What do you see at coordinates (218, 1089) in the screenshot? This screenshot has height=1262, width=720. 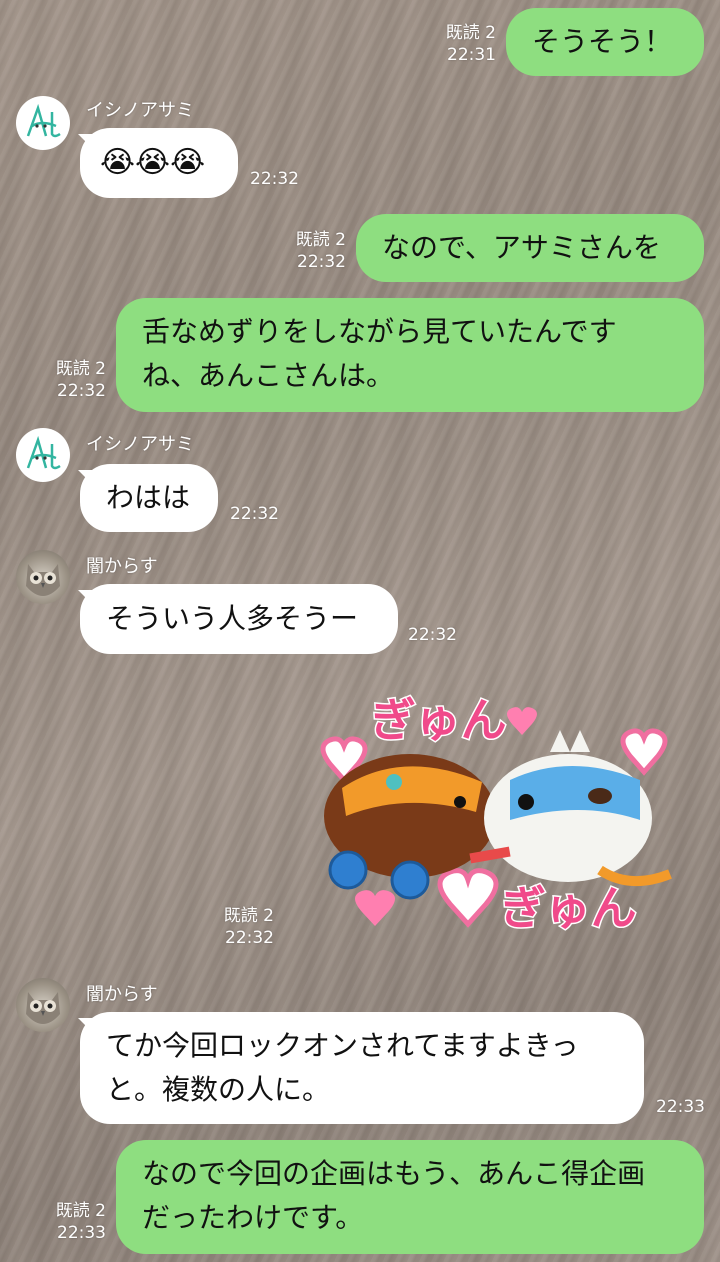 I see `message-text-line: と。複数の人に。` at bounding box center [218, 1089].